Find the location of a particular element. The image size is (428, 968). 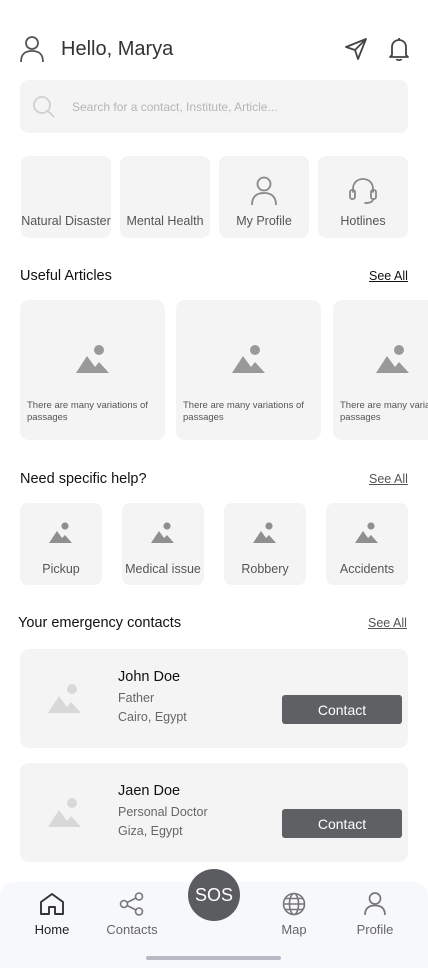

nav-label-profile: Profile is located at coordinates (375, 929).